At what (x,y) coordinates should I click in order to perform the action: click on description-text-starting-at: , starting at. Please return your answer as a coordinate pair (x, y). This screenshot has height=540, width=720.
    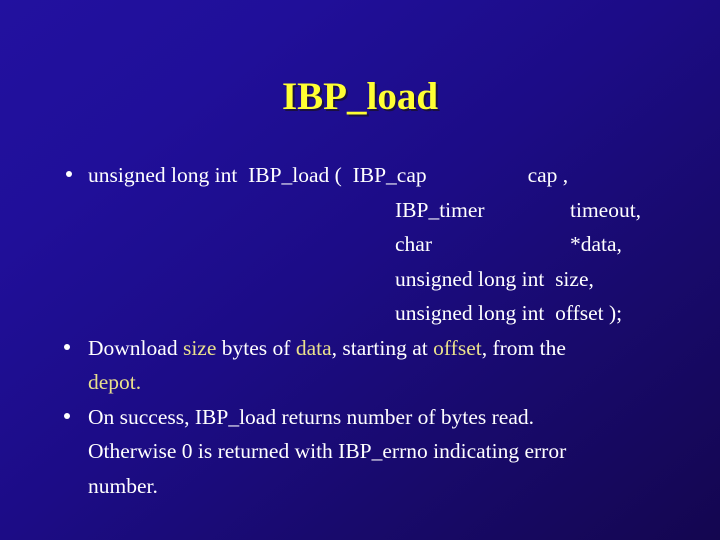
    Looking at the image, I should click on (382, 347).